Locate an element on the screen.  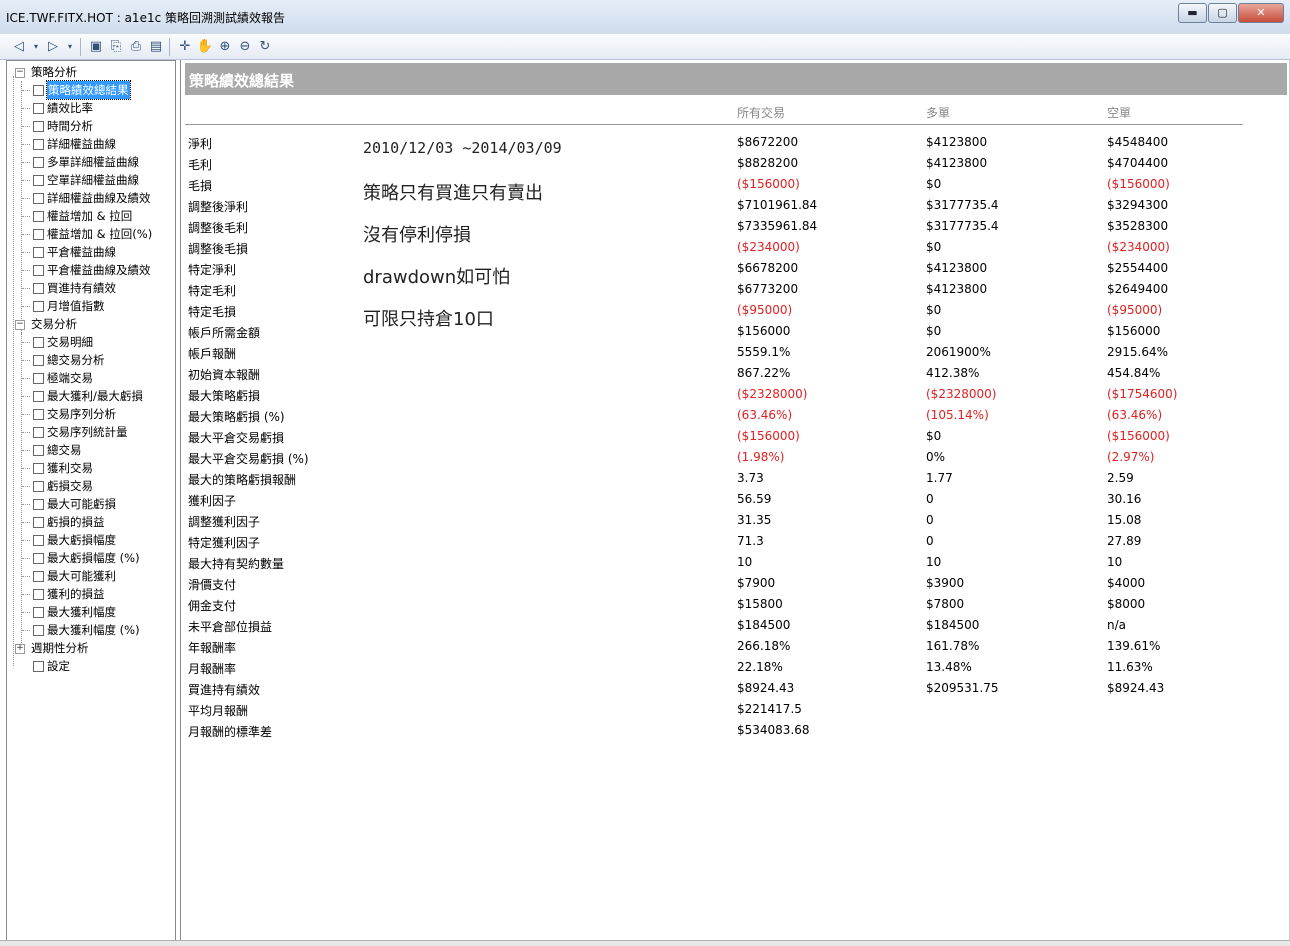
value-short: 139.61% is located at coordinates (1134, 646).